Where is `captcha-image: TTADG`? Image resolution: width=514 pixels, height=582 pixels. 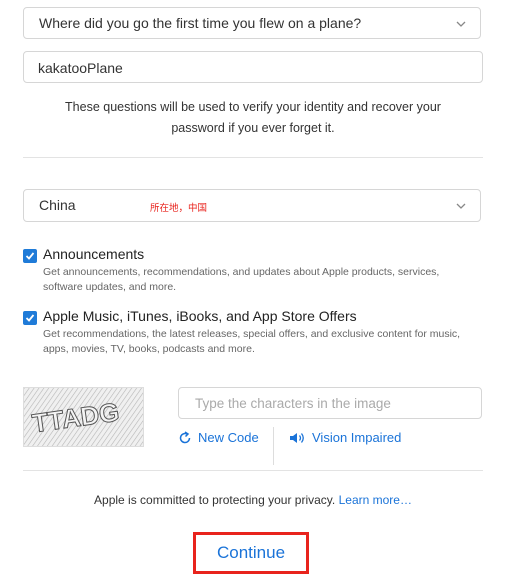
captcha-image: TTADG is located at coordinates (83, 417).